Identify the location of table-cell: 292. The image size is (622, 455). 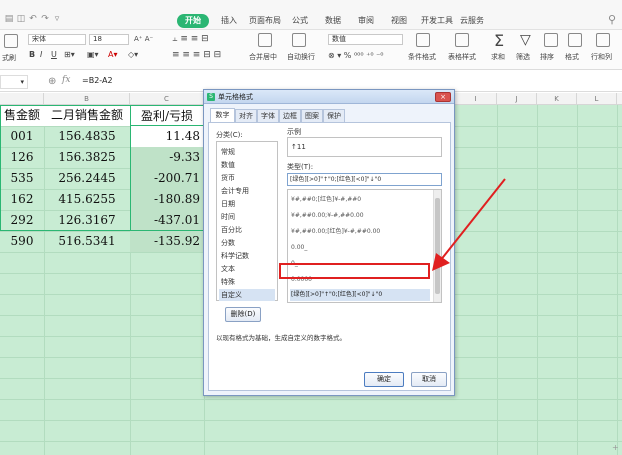
(22, 220).